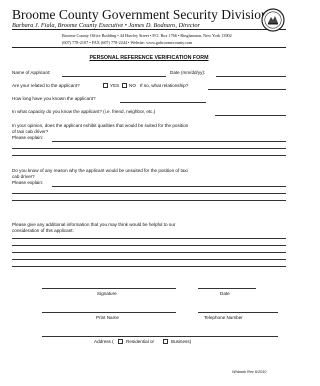 This screenshot has width=320, height=386. I want to click on yes-label: YES, so click(115, 85).